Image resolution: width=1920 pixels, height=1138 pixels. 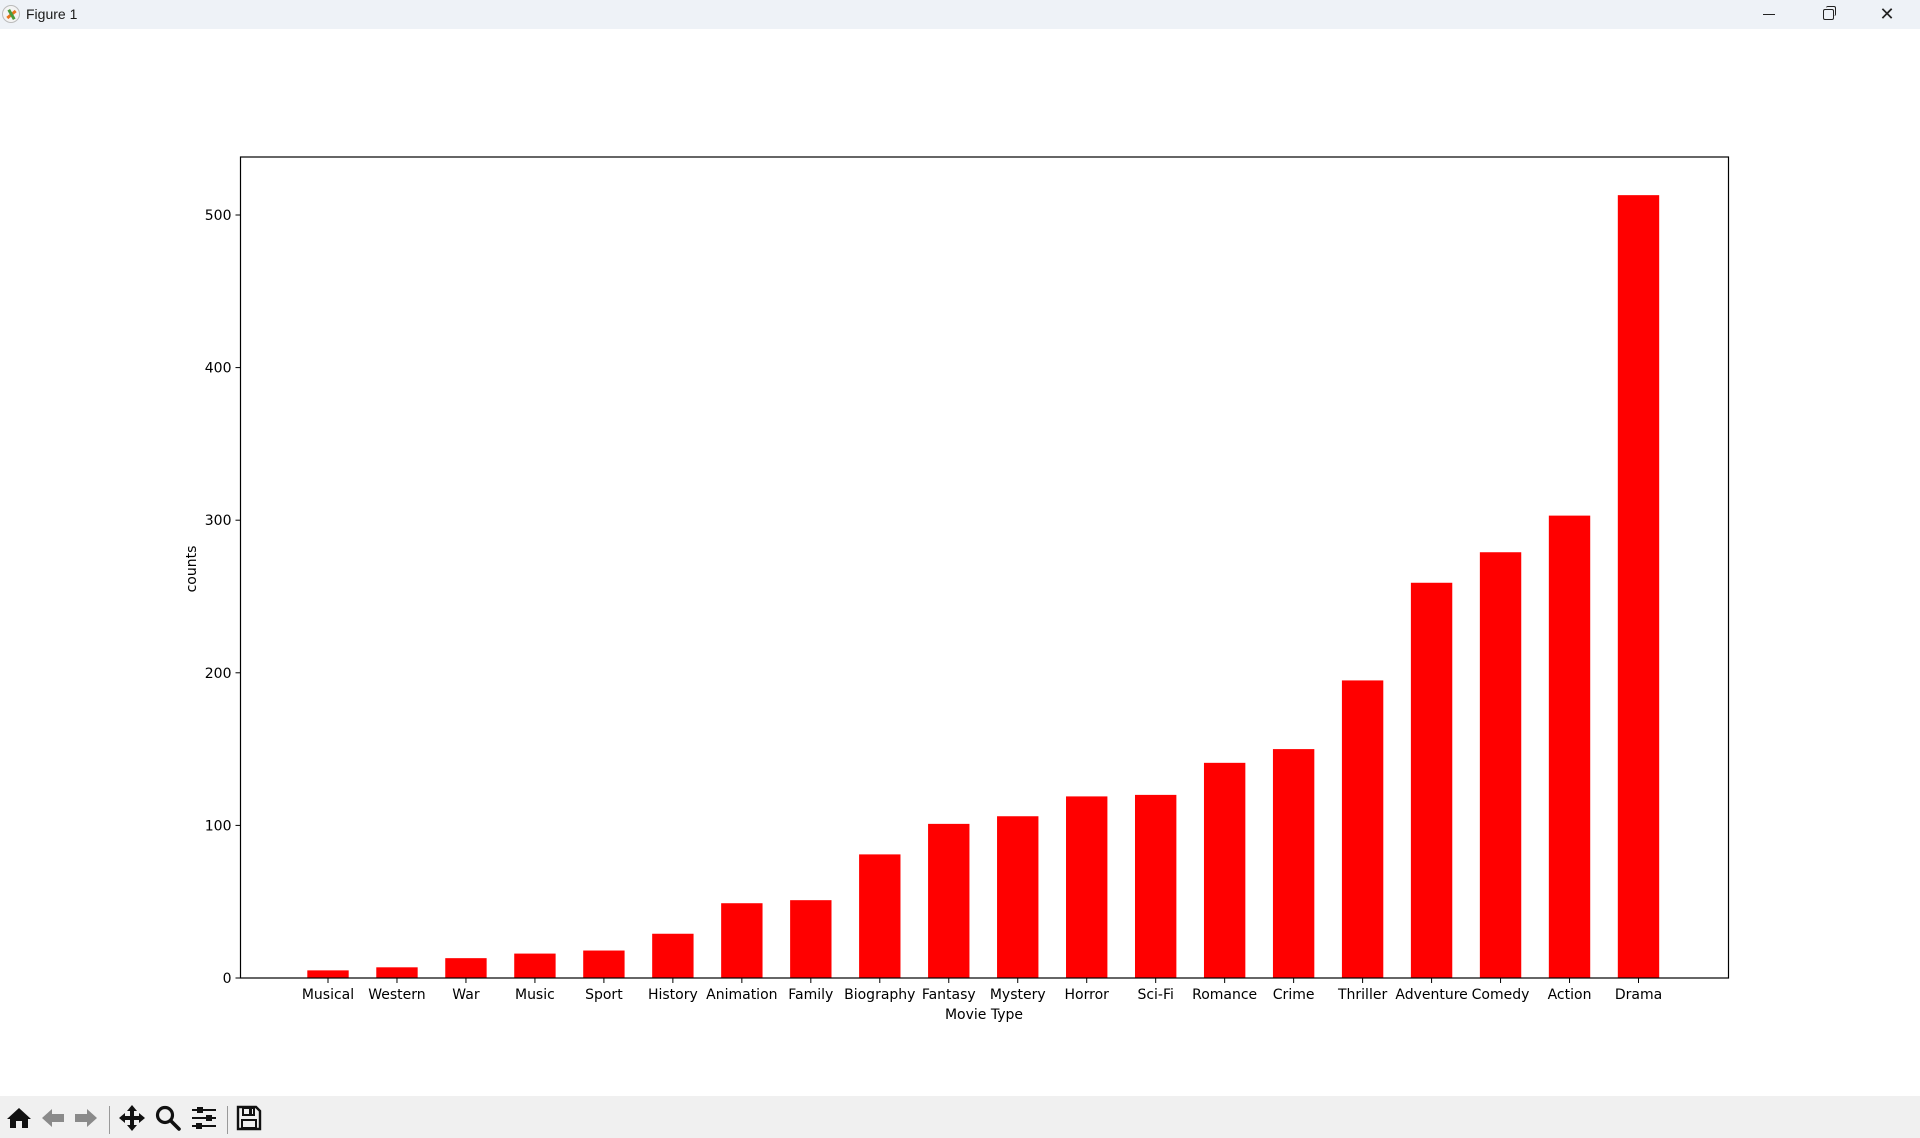 I want to click on close-button: ✕, so click(x=1887, y=14).